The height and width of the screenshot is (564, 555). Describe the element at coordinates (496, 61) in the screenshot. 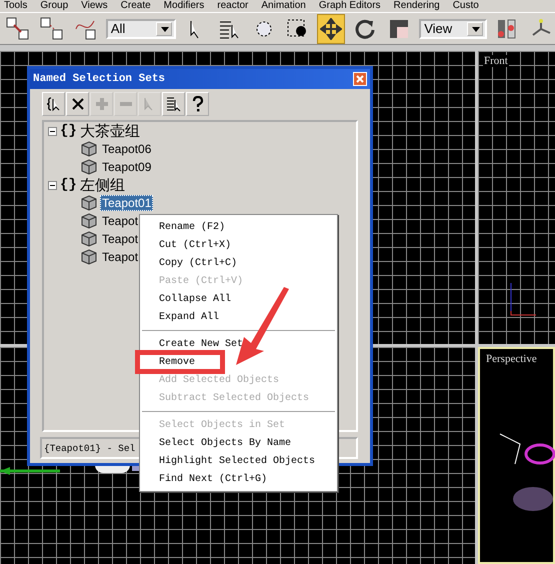

I see `viewport-label: Front` at that location.